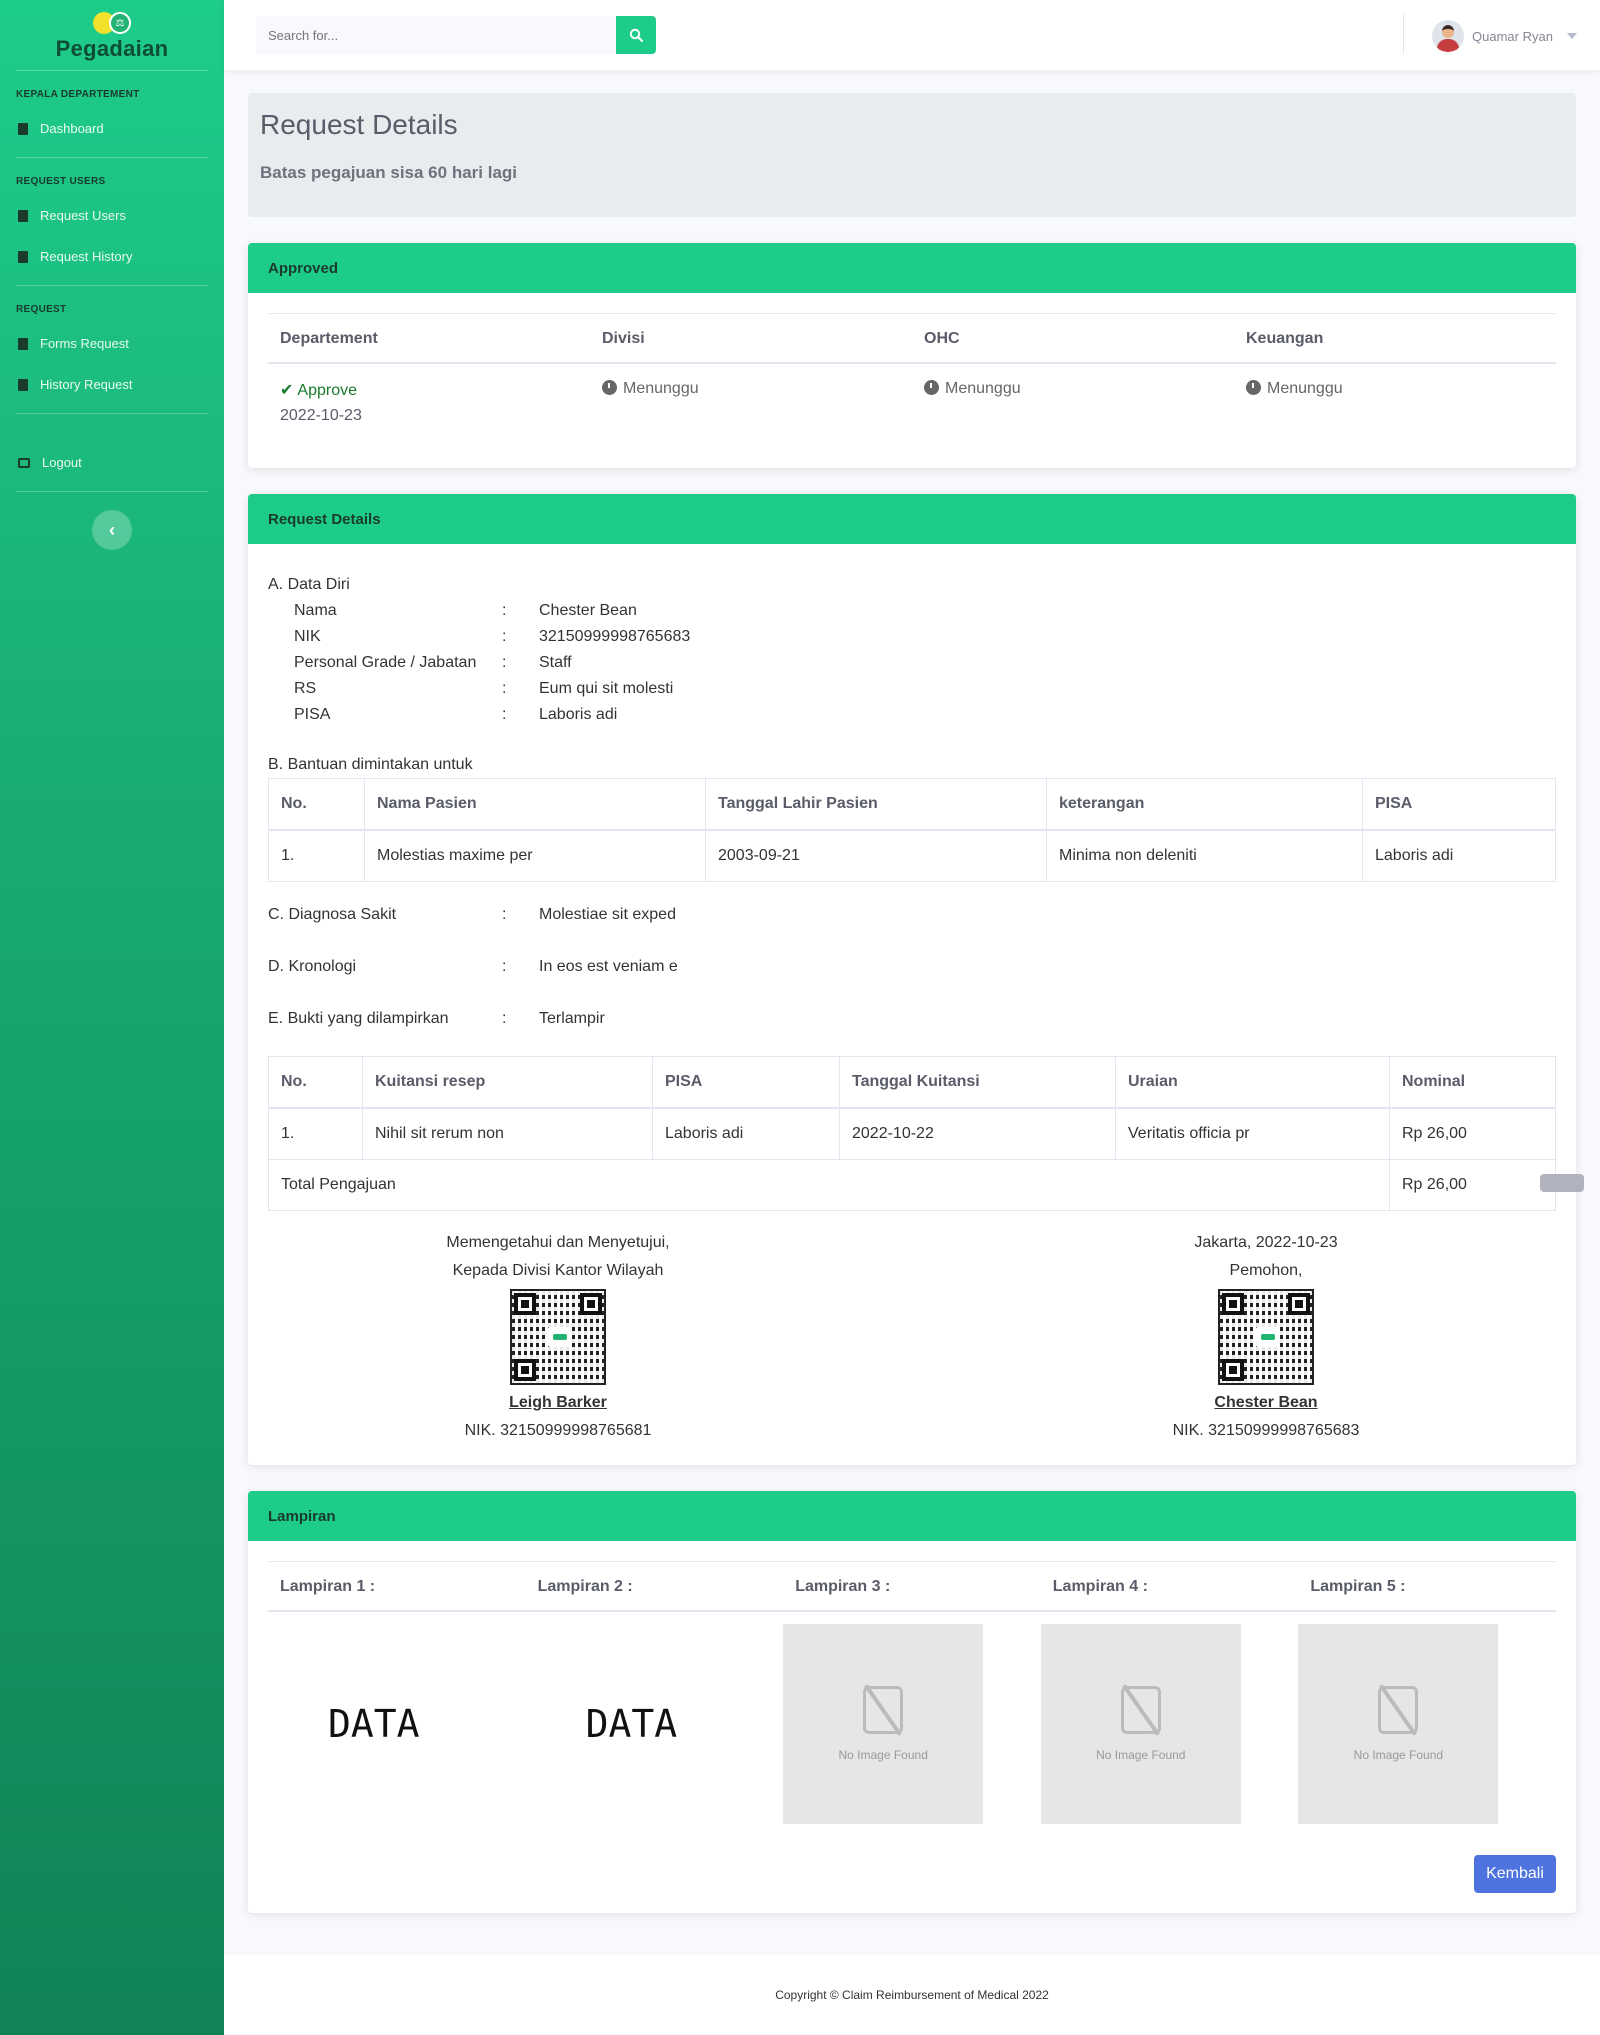 This screenshot has width=1600, height=2035. I want to click on avatar, so click(1448, 36).